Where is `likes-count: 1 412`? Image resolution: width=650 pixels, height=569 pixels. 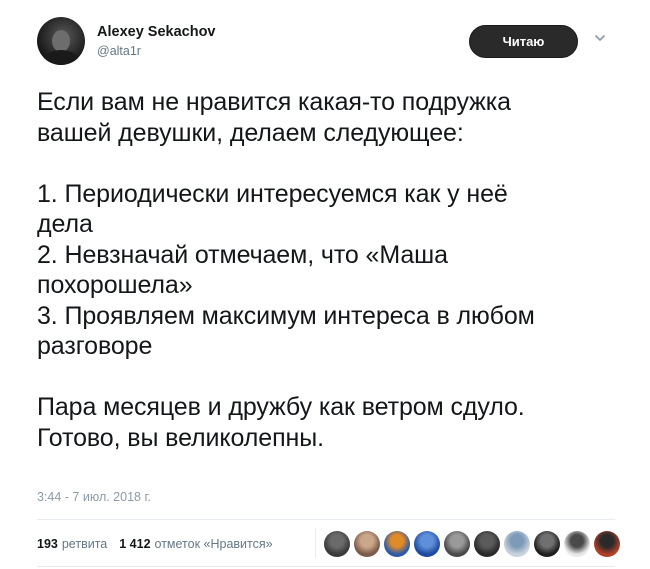 likes-count: 1 412 is located at coordinates (134, 544).